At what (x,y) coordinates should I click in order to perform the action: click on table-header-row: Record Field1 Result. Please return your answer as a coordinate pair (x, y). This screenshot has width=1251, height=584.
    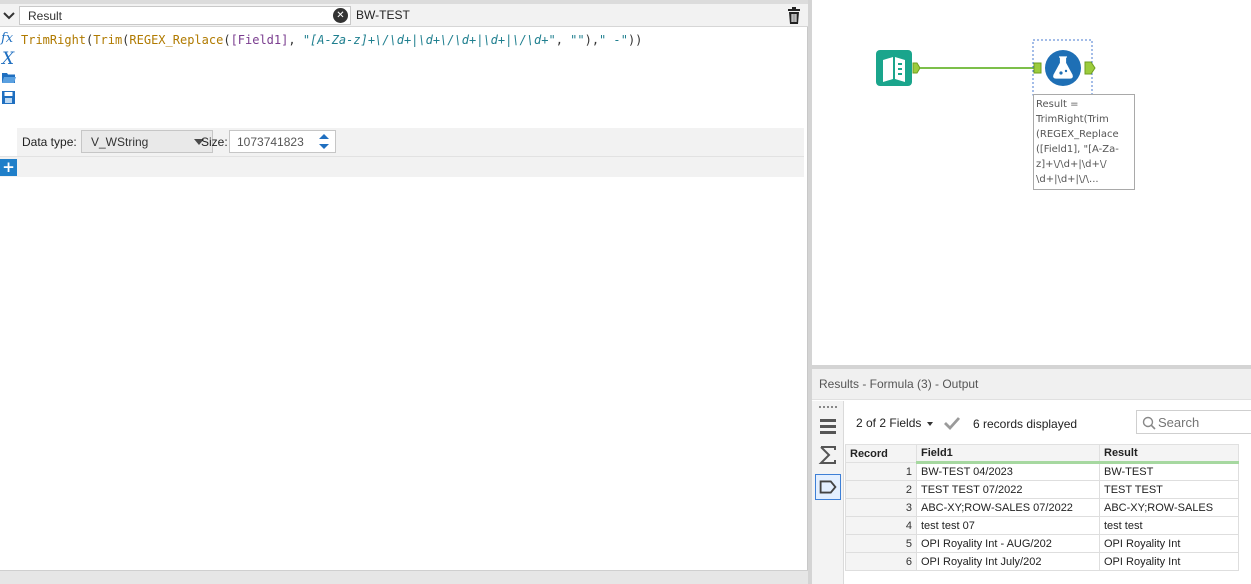
    Looking at the image, I should click on (1042, 454).